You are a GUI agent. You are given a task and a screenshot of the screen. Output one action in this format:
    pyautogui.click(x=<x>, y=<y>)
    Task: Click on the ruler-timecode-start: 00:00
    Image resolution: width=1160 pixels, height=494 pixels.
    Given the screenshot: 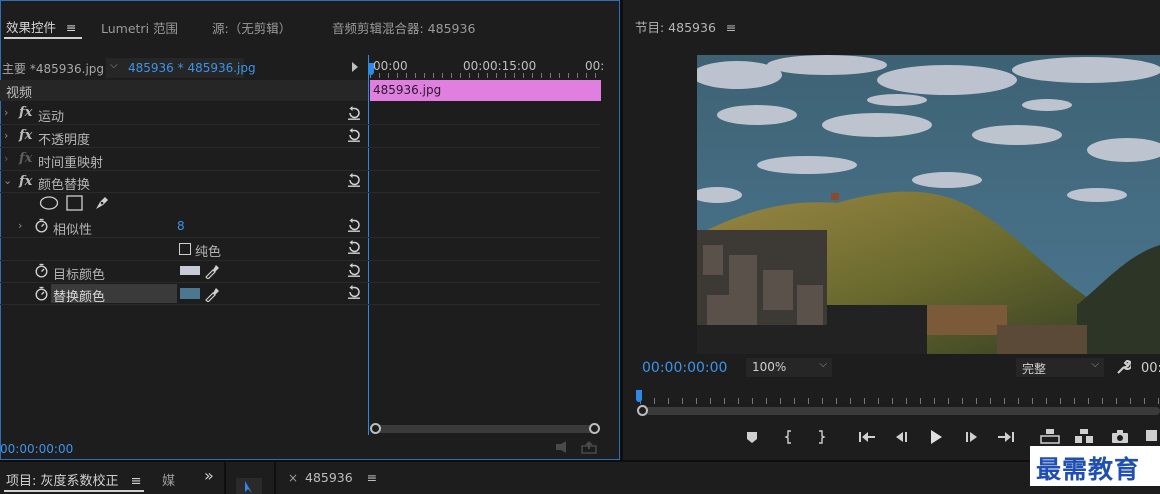 What is the action you would take?
    pyautogui.click(x=390, y=66)
    